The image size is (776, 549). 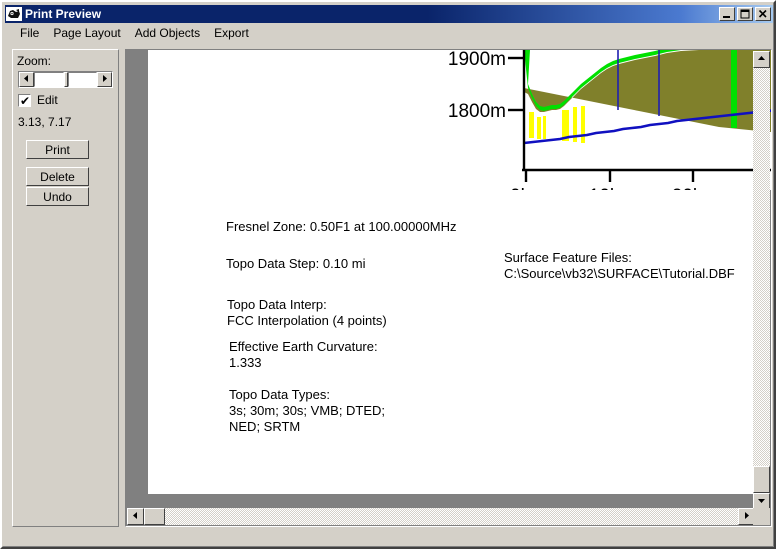 What do you see at coordinates (57, 149) in the screenshot?
I see `print-button: Print` at bounding box center [57, 149].